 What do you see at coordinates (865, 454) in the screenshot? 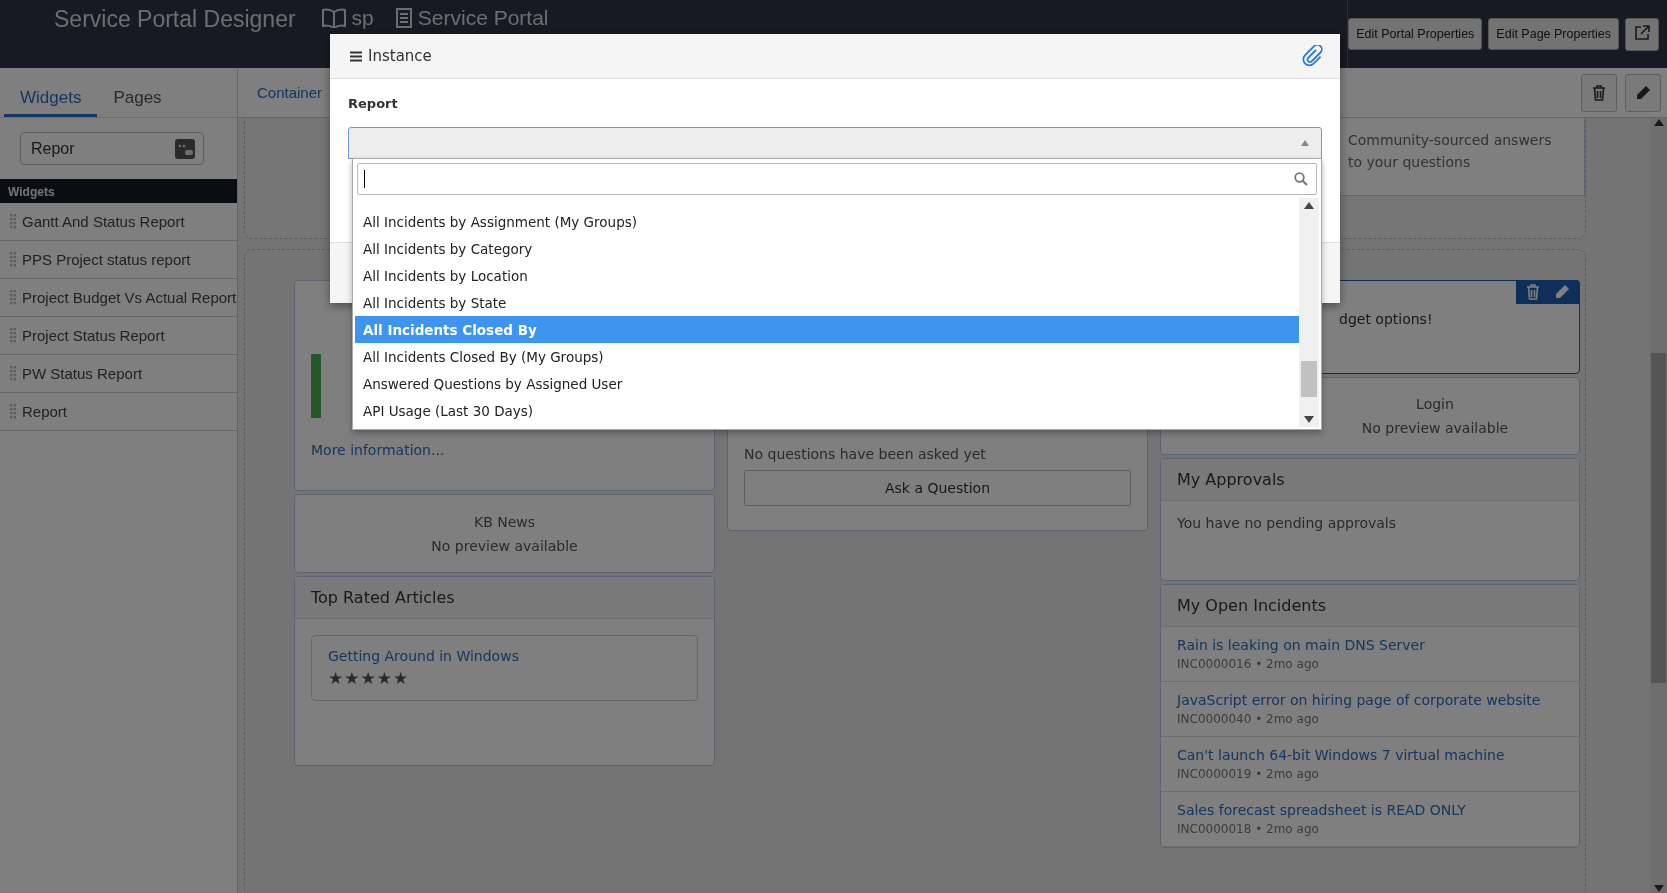
I see `empty-message: No questions have been asked yet` at bounding box center [865, 454].